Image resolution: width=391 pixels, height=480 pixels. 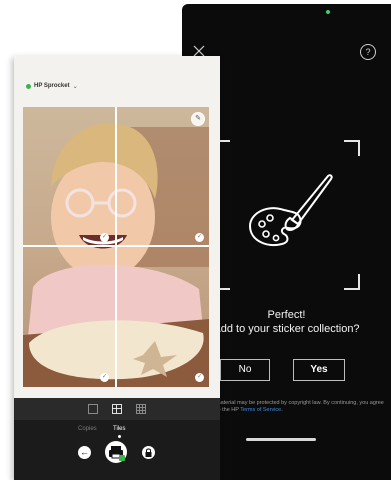 What do you see at coordinates (368, 52) in the screenshot?
I see `help-button: ?` at bounding box center [368, 52].